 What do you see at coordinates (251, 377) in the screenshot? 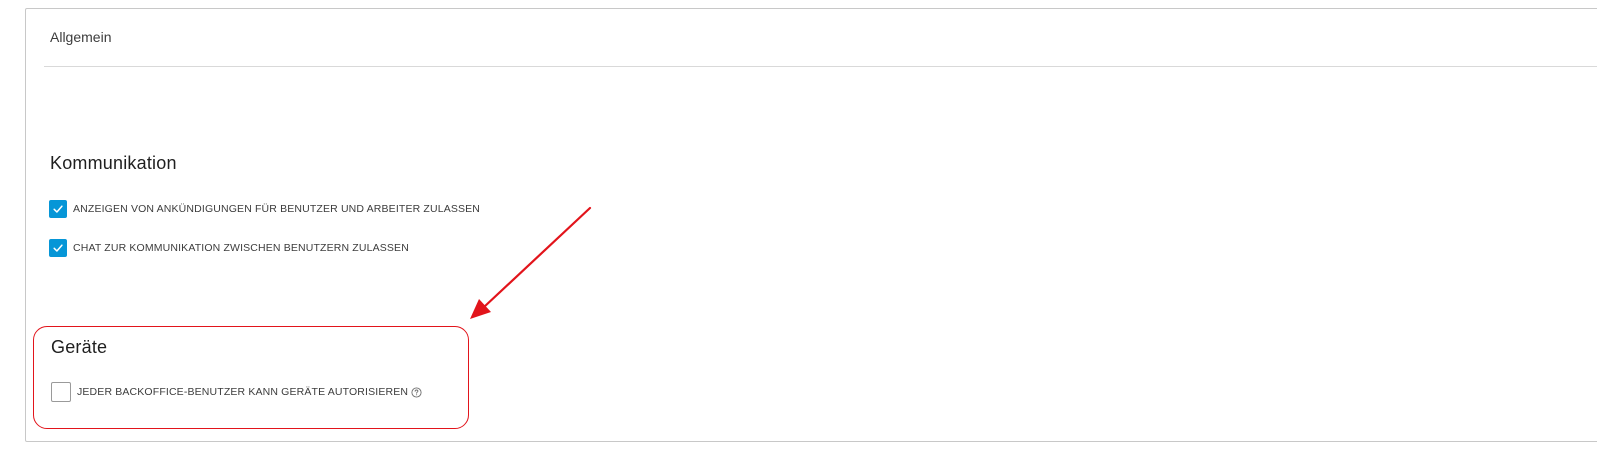
I see `annotation-highlight-box` at bounding box center [251, 377].